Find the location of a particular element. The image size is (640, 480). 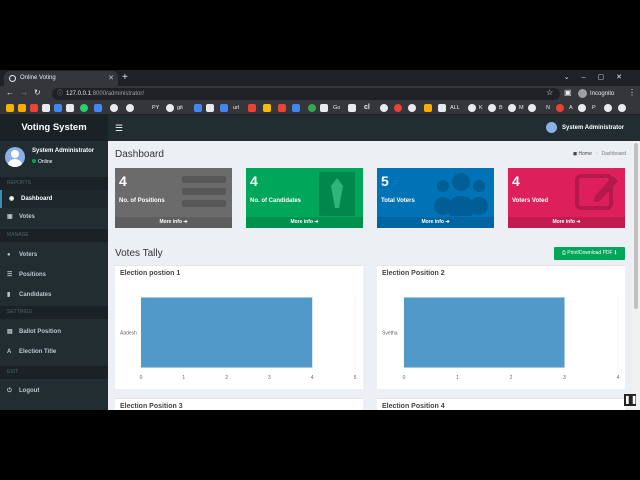

dashboard-icon: ◉ is located at coordinates (12, 199).